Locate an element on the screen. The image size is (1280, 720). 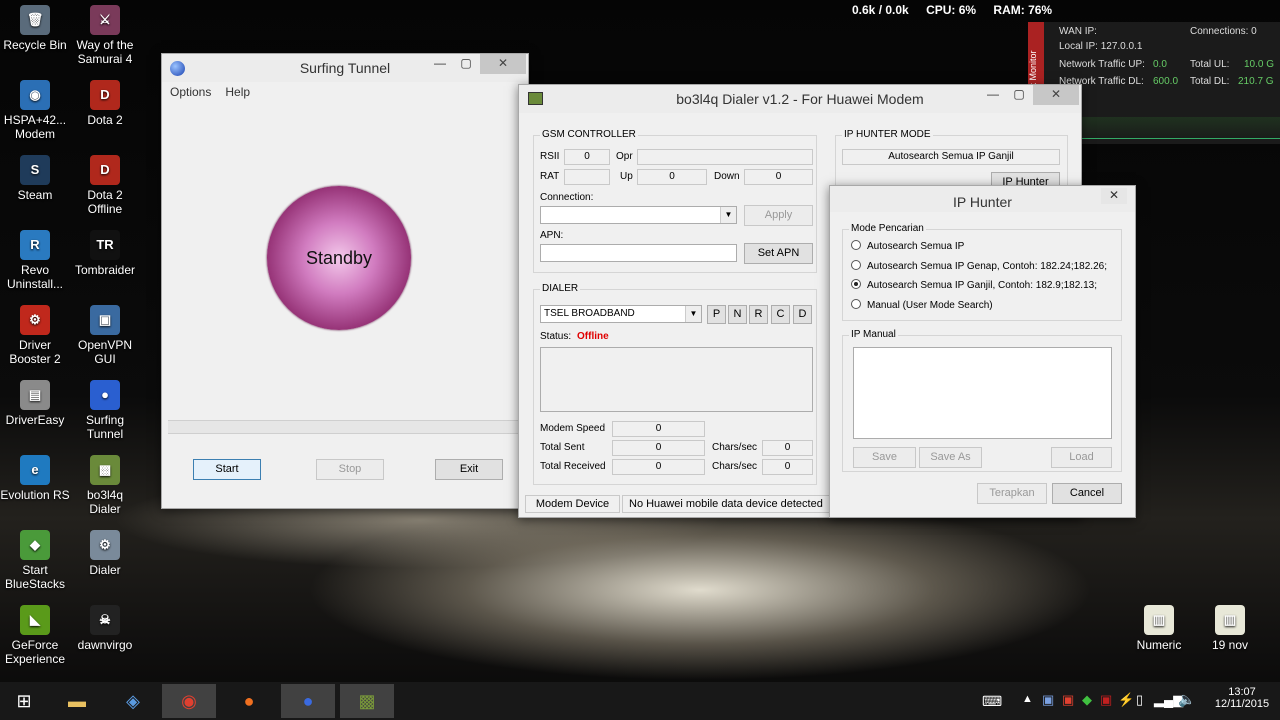
network-app-icon: ◈ is located at coordinates (133, 701).